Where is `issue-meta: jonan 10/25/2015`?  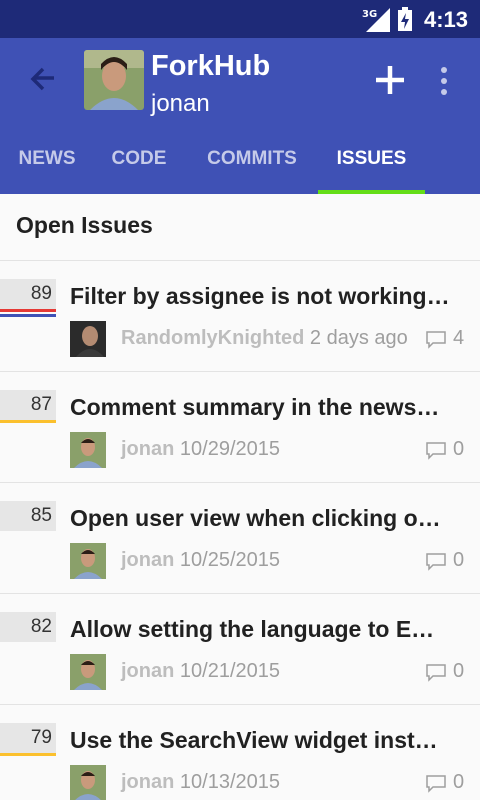
issue-meta: jonan 10/25/2015 is located at coordinates (200, 560).